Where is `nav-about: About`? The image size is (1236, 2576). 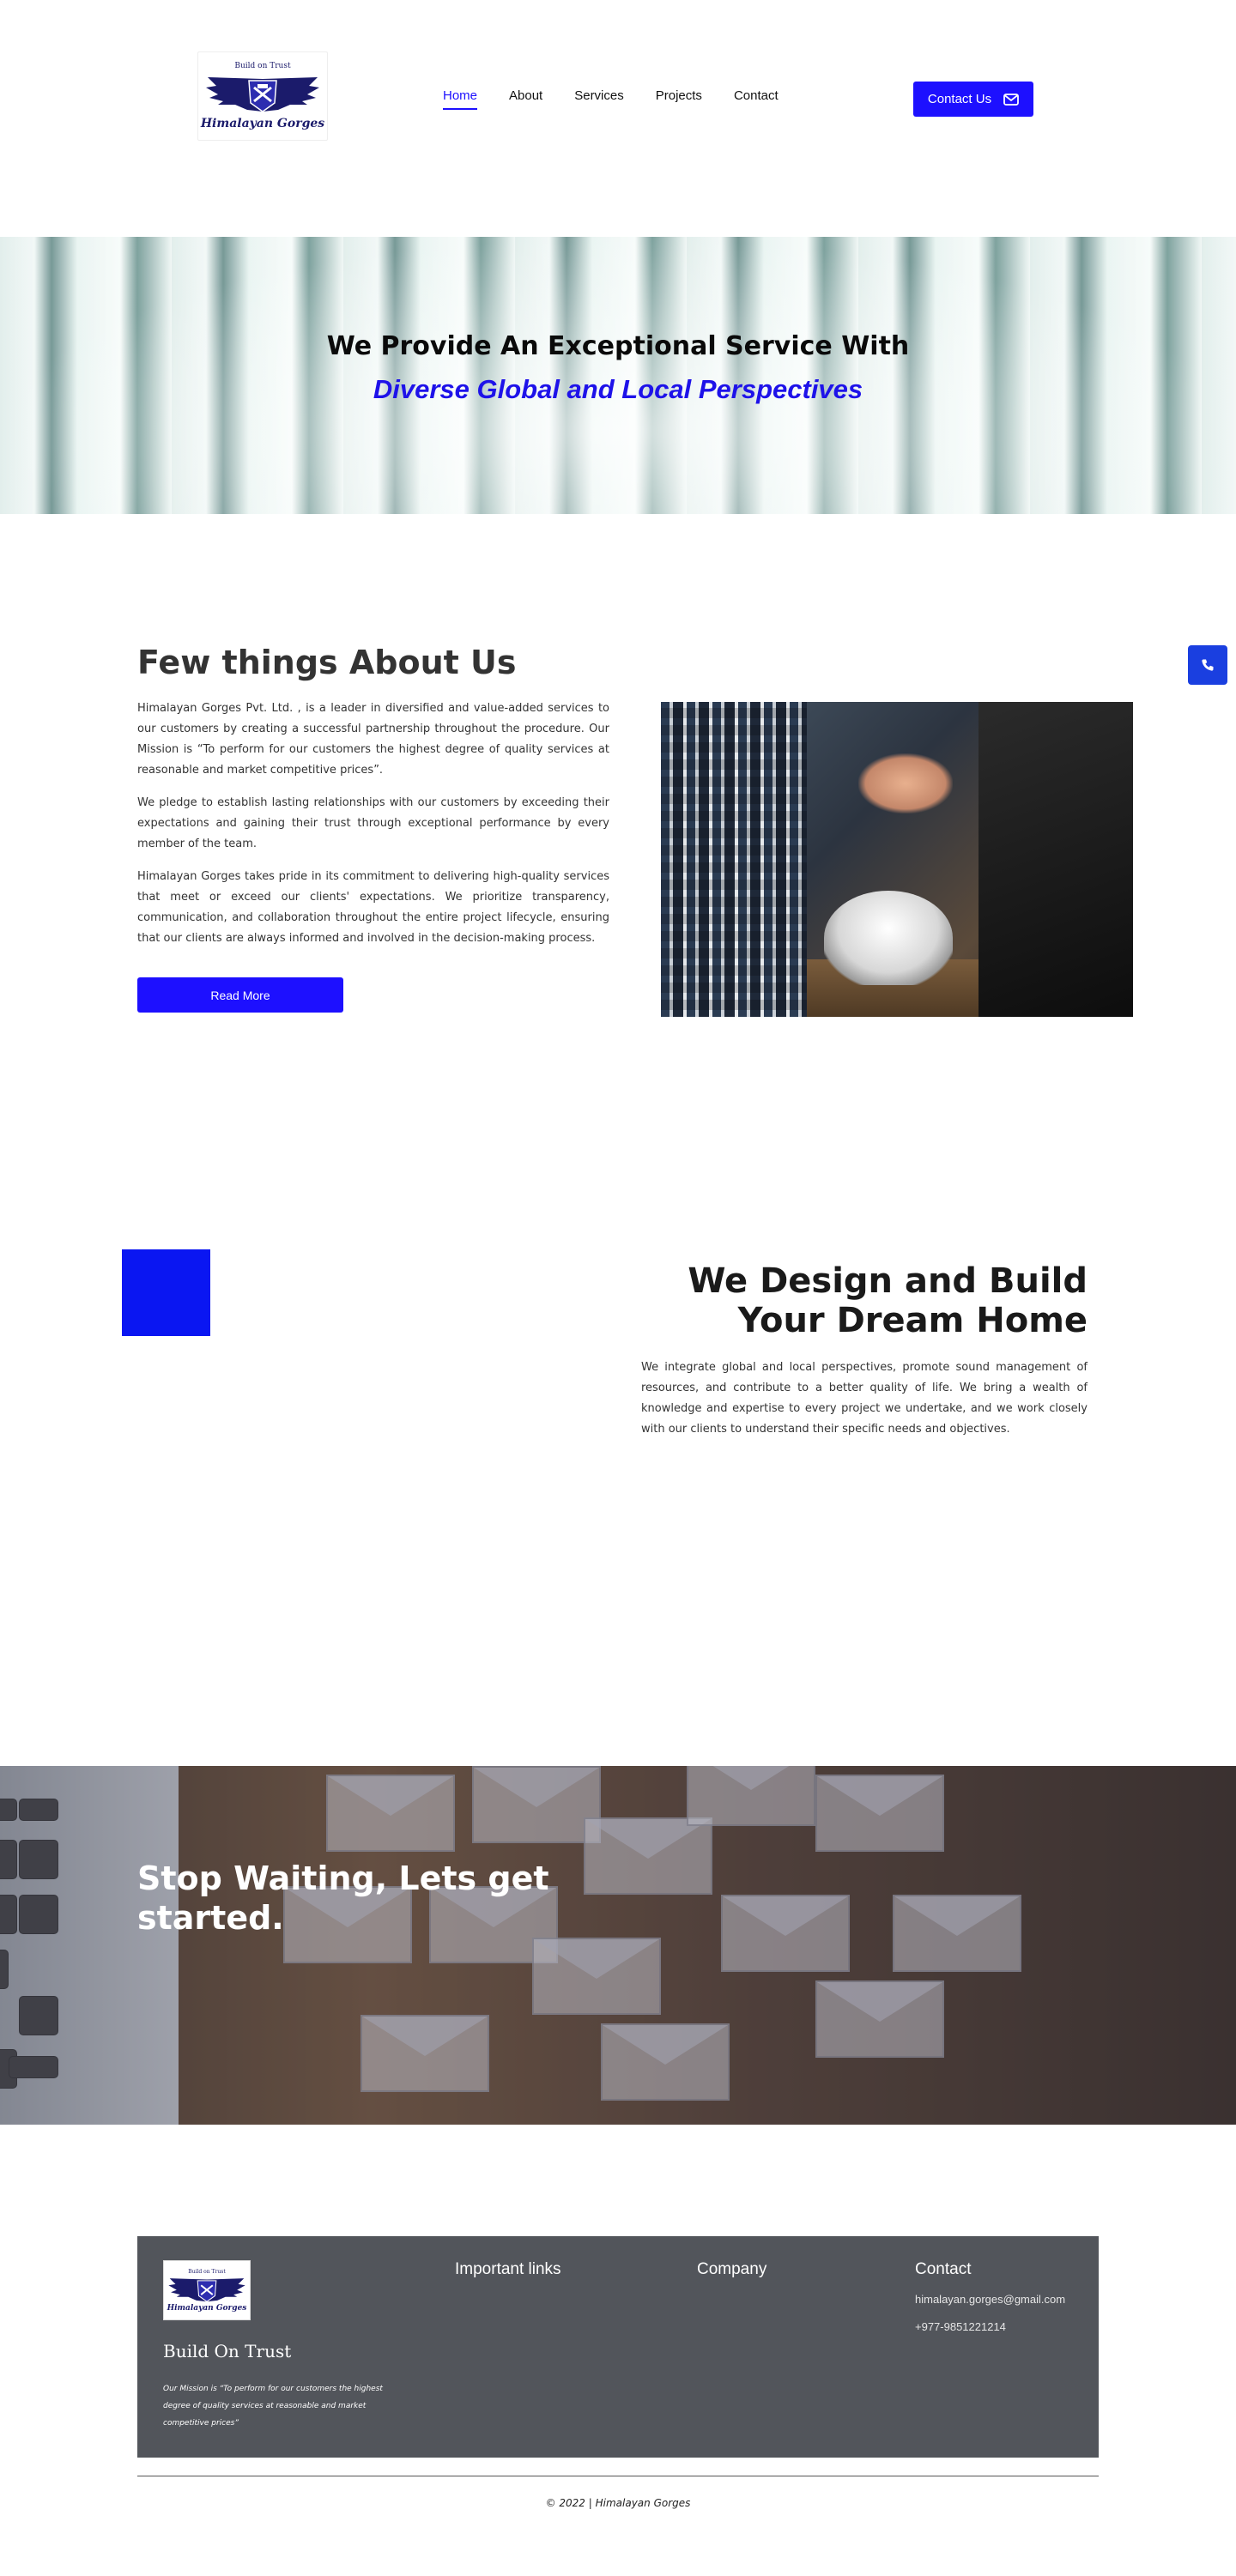 nav-about: About is located at coordinates (525, 99).